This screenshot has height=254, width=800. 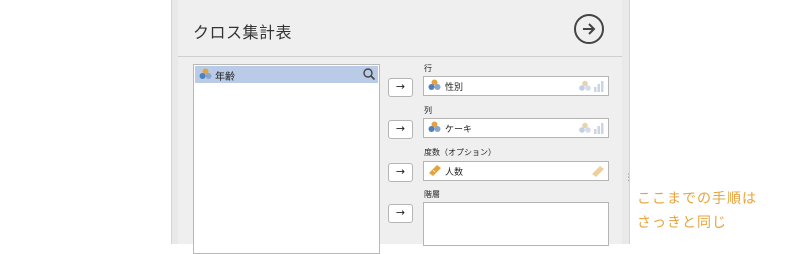 What do you see at coordinates (400, 213) in the screenshot?
I see `move-to-layers-button: →` at bounding box center [400, 213].